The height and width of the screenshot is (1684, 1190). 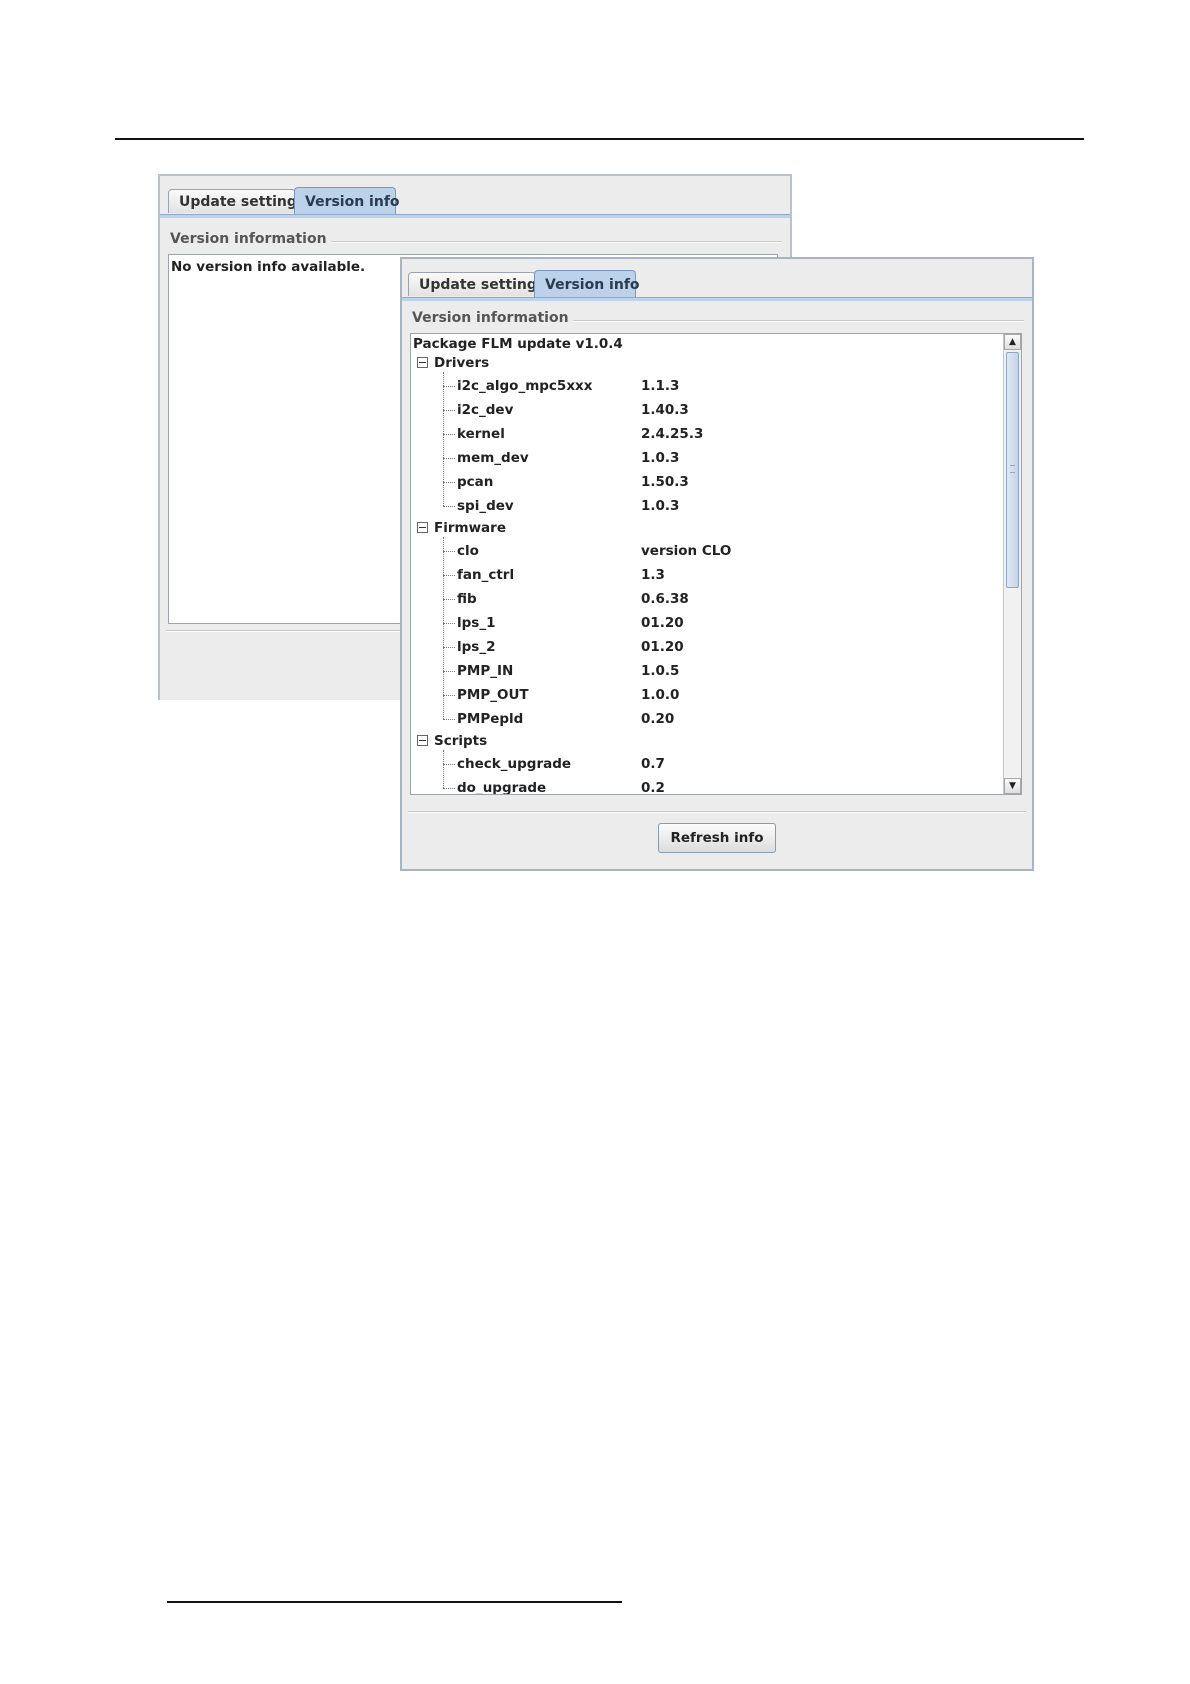 What do you see at coordinates (462, 363) in the screenshot?
I see `tree-category-label: Drivers` at bounding box center [462, 363].